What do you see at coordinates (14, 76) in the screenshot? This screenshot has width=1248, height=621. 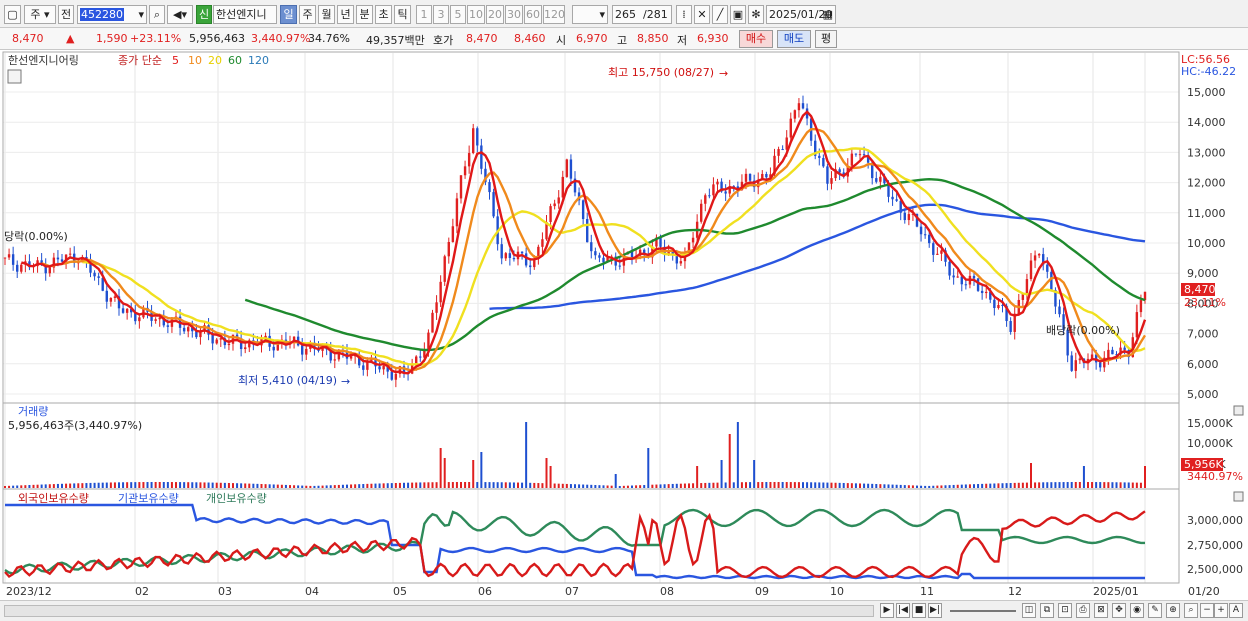 I see `table-view-icon` at bounding box center [14, 76].